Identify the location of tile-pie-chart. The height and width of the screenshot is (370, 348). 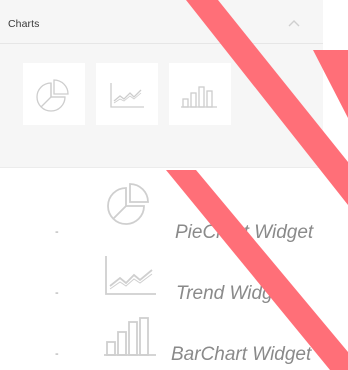
(54, 94).